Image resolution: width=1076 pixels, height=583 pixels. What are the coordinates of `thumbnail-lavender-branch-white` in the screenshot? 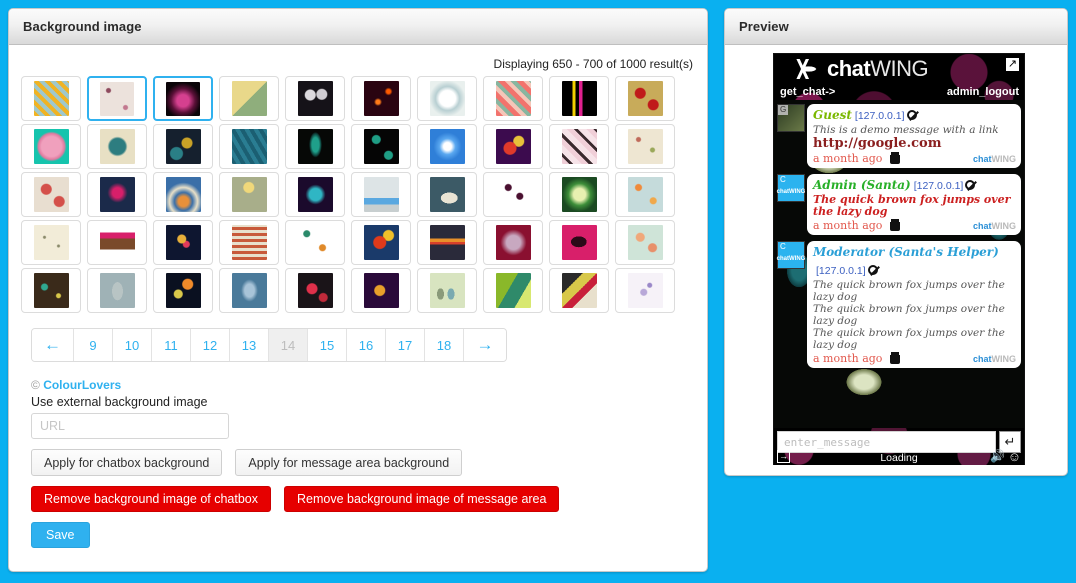 It's located at (645, 290).